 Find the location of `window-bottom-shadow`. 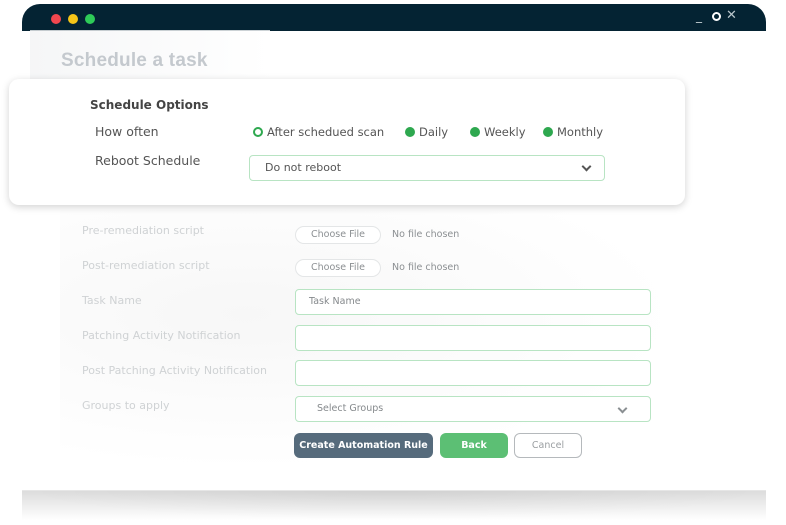

window-bottom-shadow is located at coordinates (394, 505).